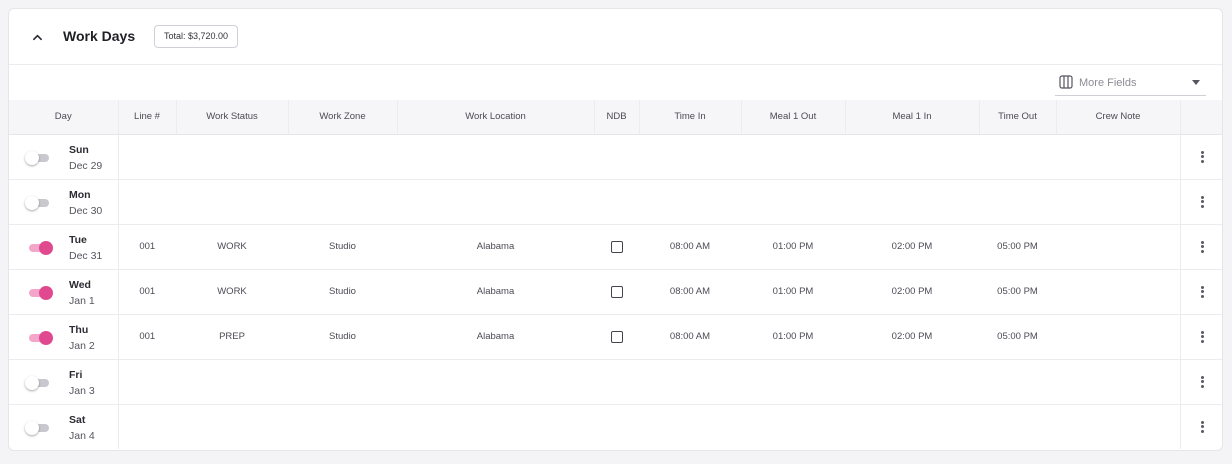  Describe the element at coordinates (99, 36) in the screenshot. I see `section-title: Work Days` at that location.